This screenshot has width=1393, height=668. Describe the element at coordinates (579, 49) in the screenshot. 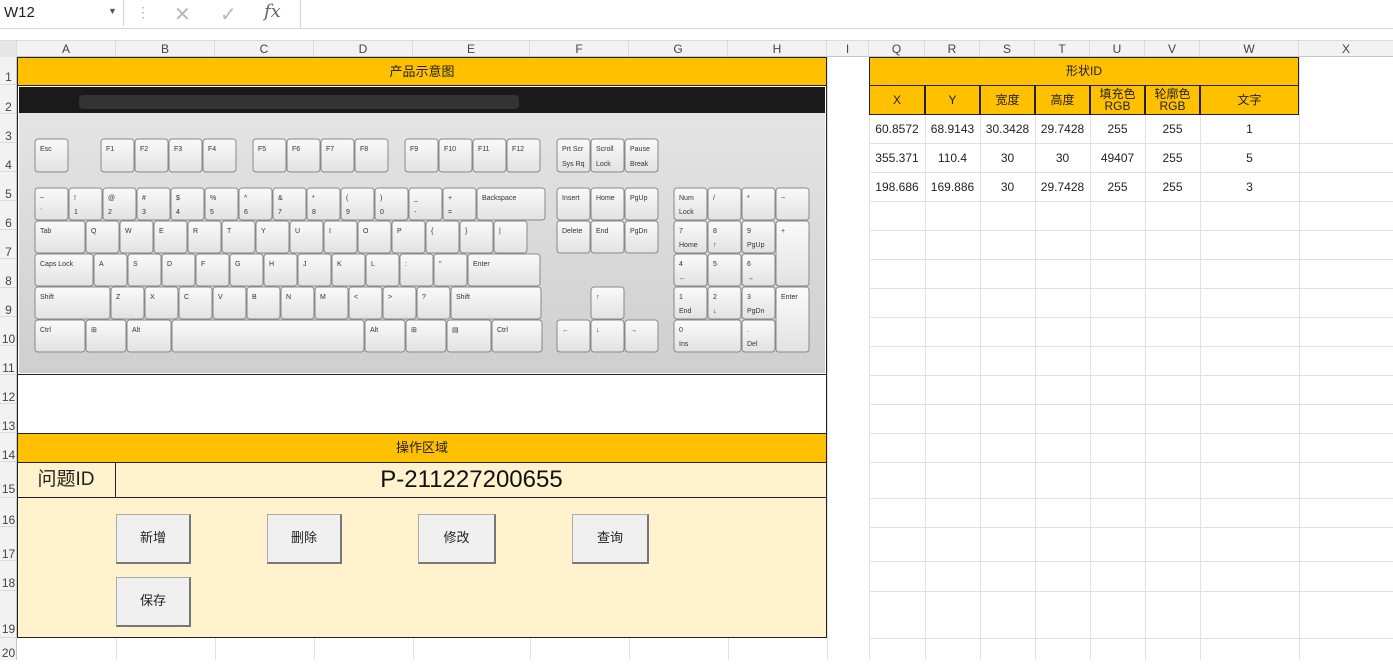

I see `col-f: F` at that location.